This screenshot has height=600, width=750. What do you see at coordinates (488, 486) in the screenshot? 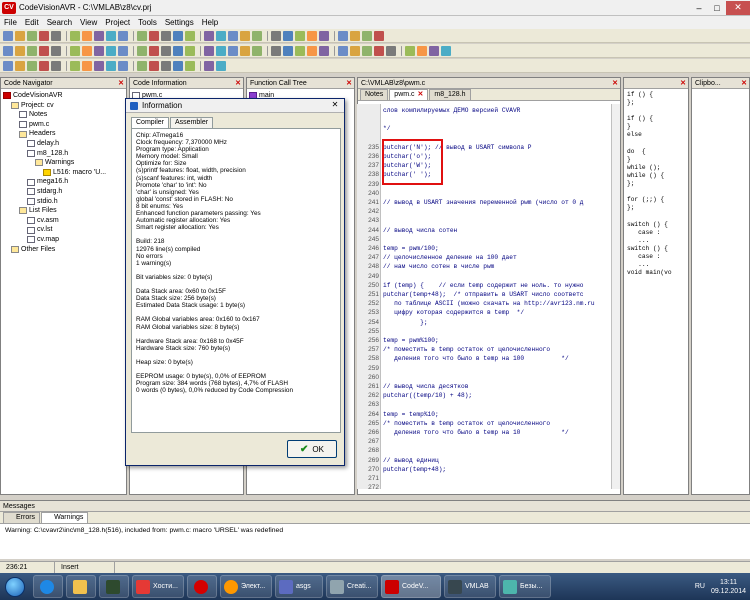
I see `code-line: 272` at bounding box center [488, 486].